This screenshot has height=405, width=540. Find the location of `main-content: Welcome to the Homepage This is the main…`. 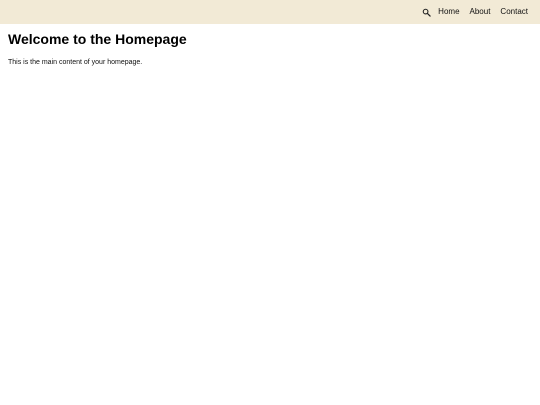

main-content: Welcome to the Homepage This is the main… is located at coordinates (270, 49).